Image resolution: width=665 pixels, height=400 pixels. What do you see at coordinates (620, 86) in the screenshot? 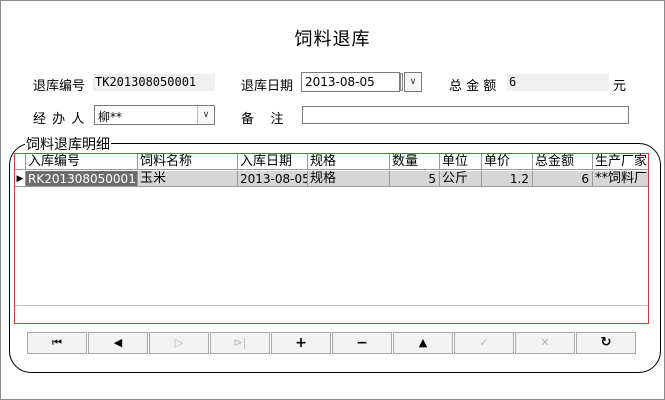
I see `total-amount-unit: 元` at bounding box center [620, 86].